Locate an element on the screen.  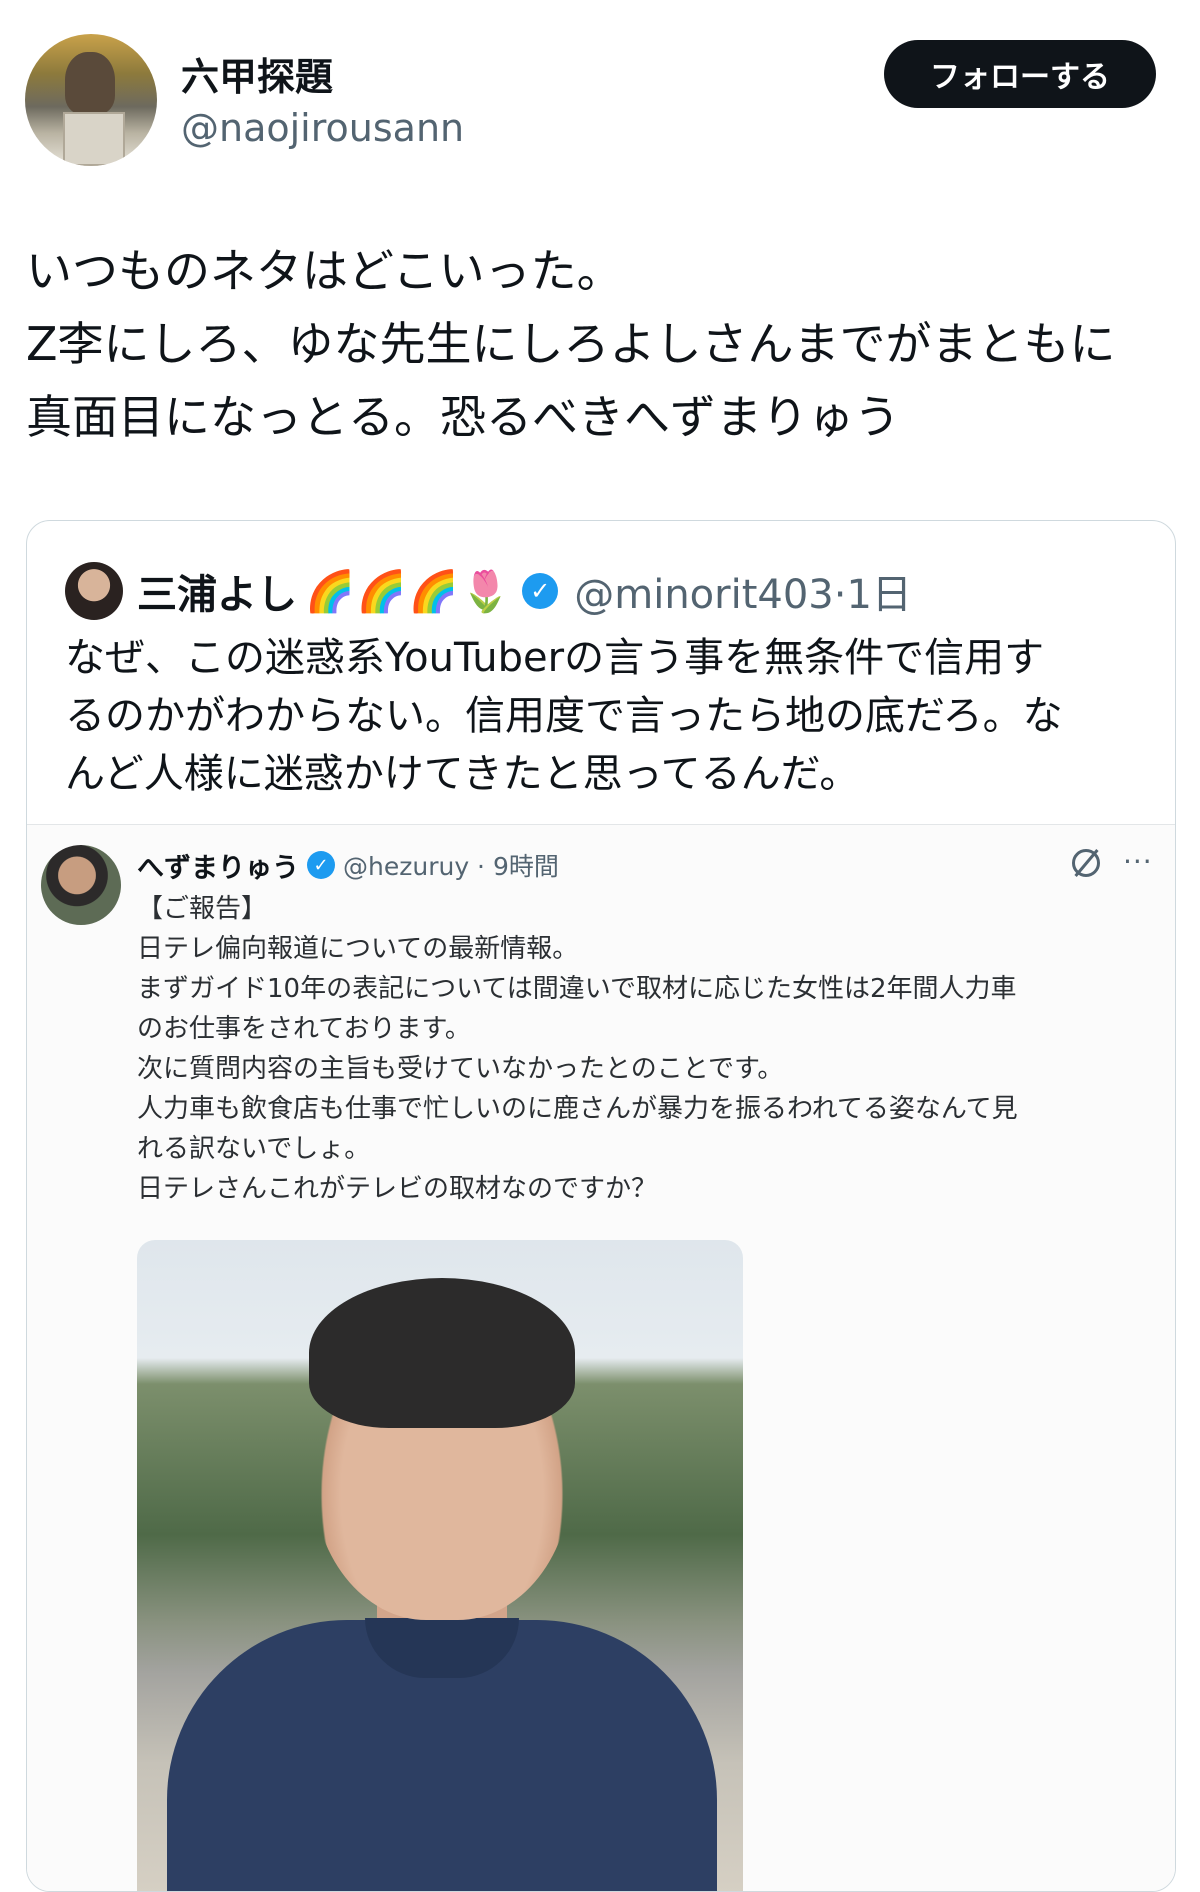
quoted-text-line: んど人様に迷惑かけてきたと思ってるんだ。 is located at coordinates (462, 774).